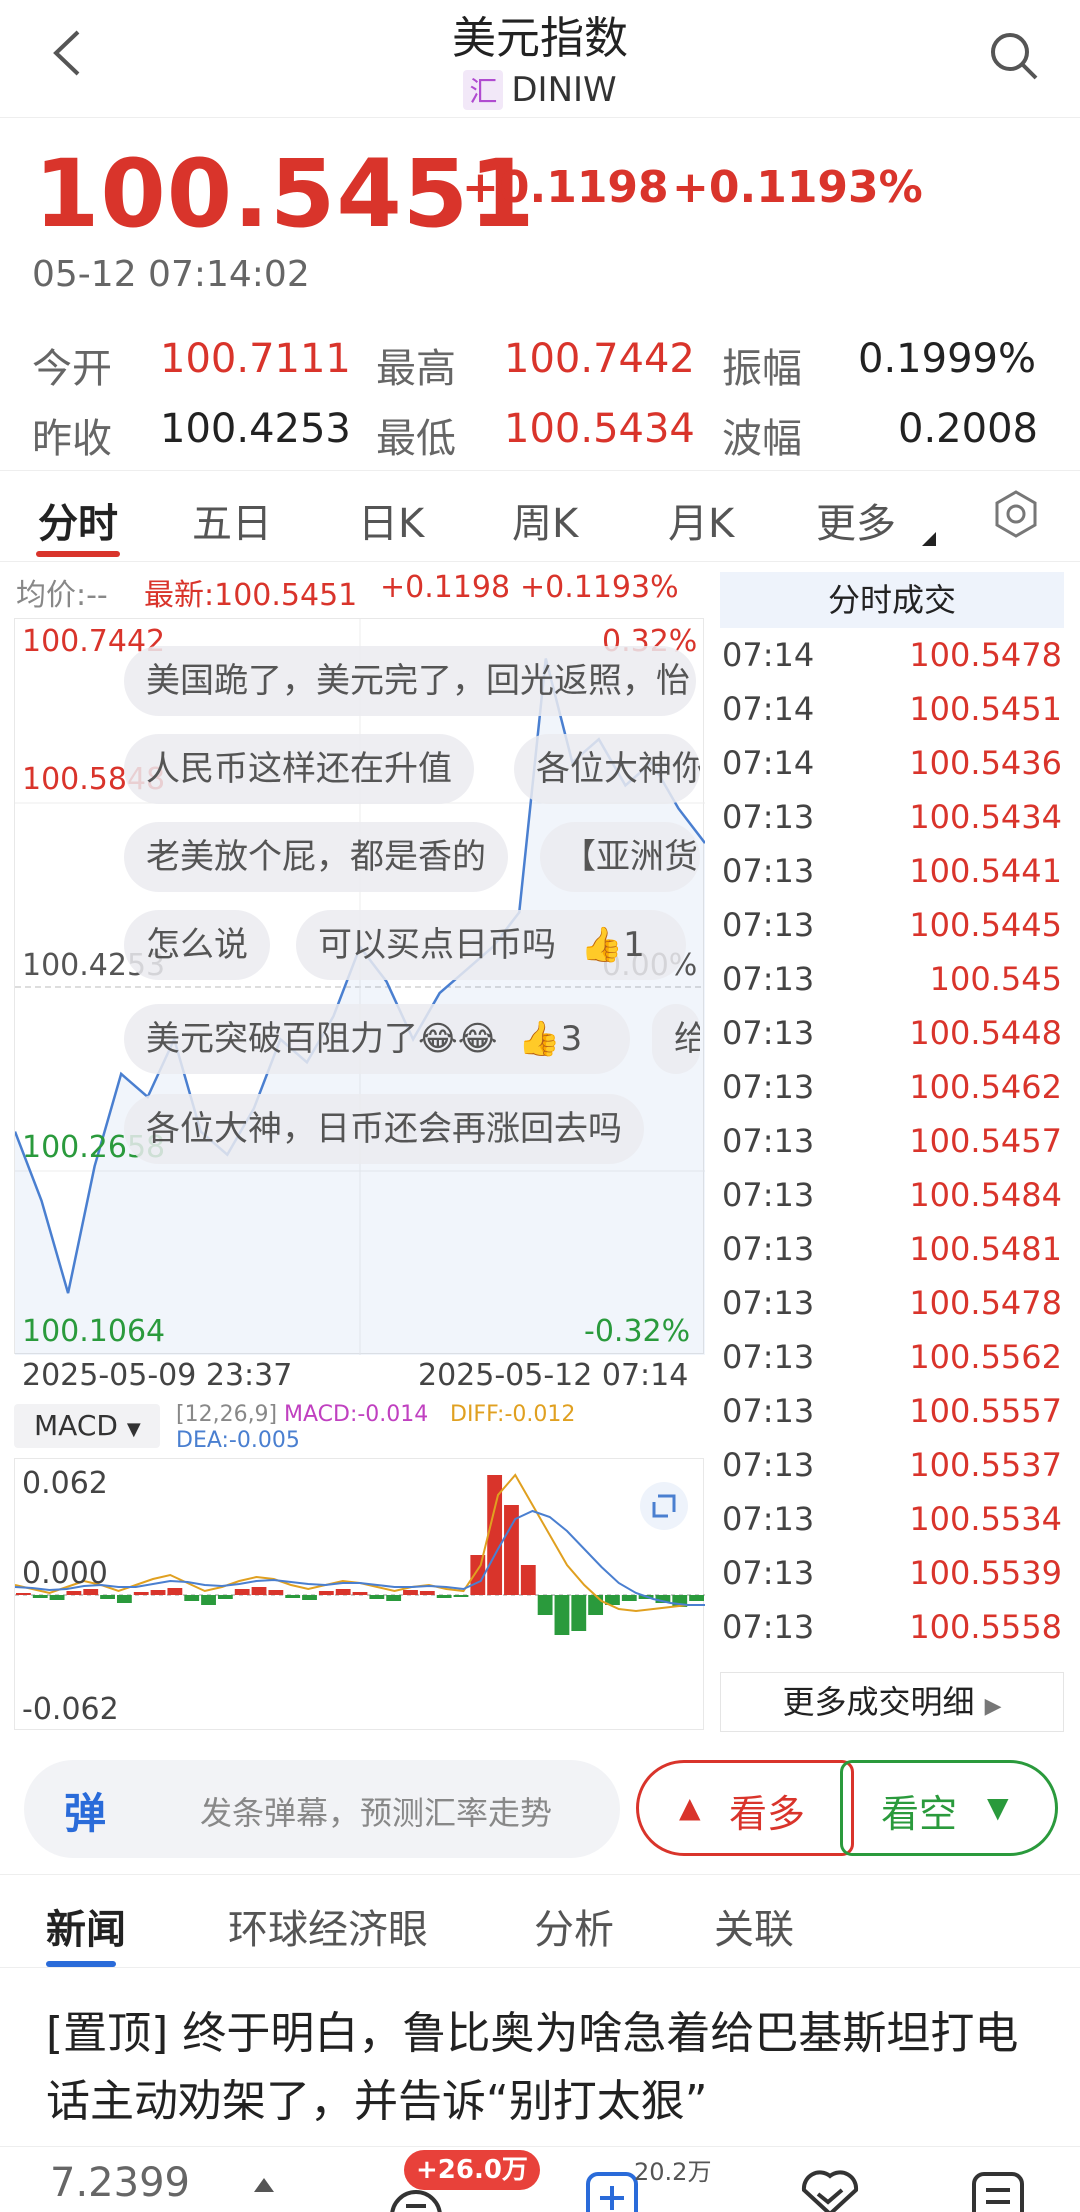 This screenshot has width=1080, height=2212. What do you see at coordinates (545, 520) in the screenshot?
I see `tab-weekly-k: 周K` at bounding box center [545, 520].